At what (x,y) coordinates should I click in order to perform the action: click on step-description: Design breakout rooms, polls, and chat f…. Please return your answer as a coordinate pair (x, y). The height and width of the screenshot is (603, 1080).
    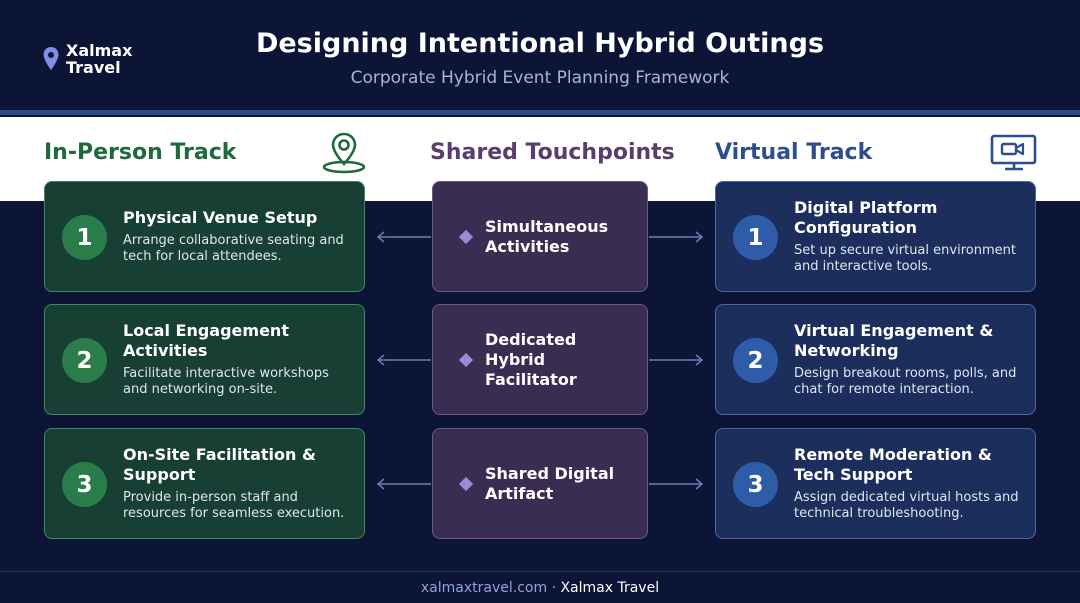
    Looking at the image, I should click on (905, 381).